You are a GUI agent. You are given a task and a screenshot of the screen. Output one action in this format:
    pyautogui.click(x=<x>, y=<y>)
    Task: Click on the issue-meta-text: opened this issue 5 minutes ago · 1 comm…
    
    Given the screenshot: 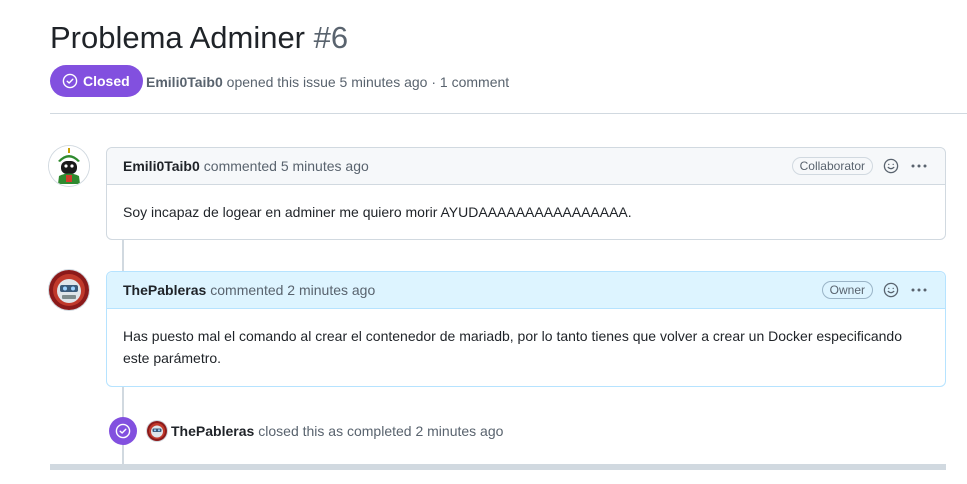 What is the action you would take?
    pyautogui.click(x=368, y=82)
    